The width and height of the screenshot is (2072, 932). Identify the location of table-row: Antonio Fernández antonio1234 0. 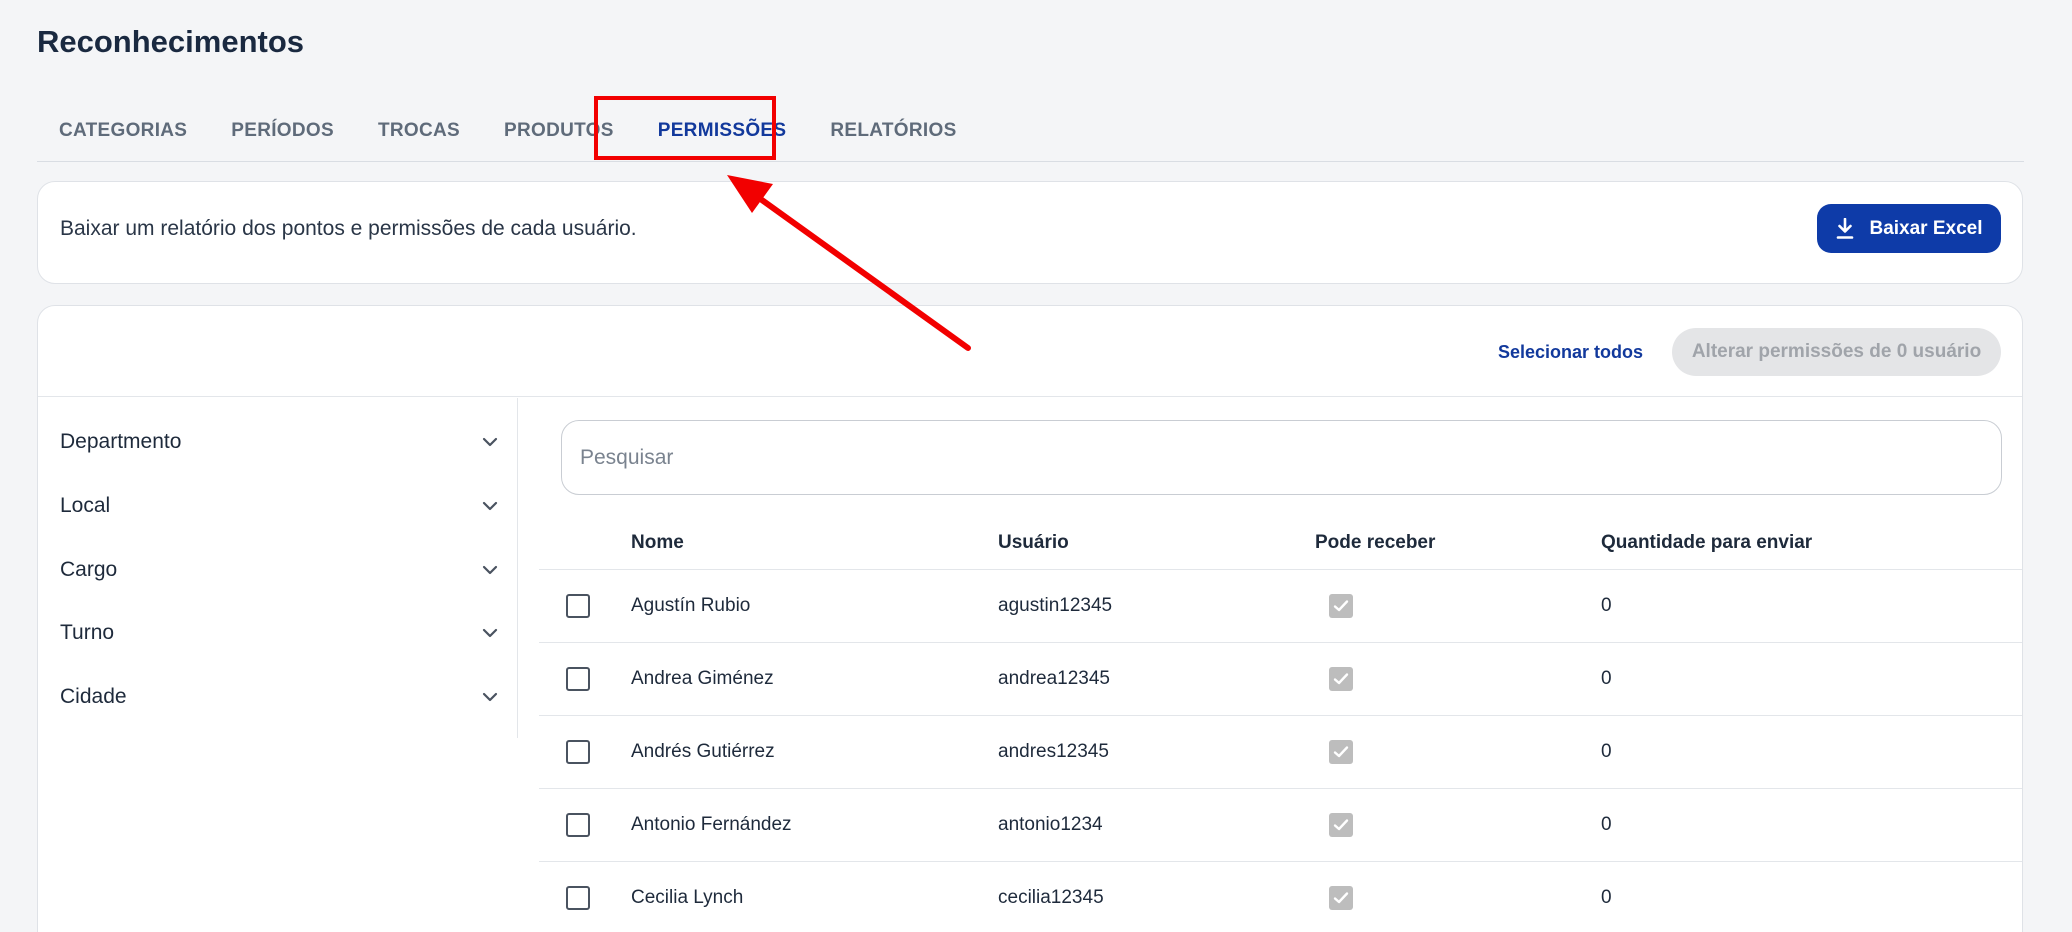
(1280, 825).